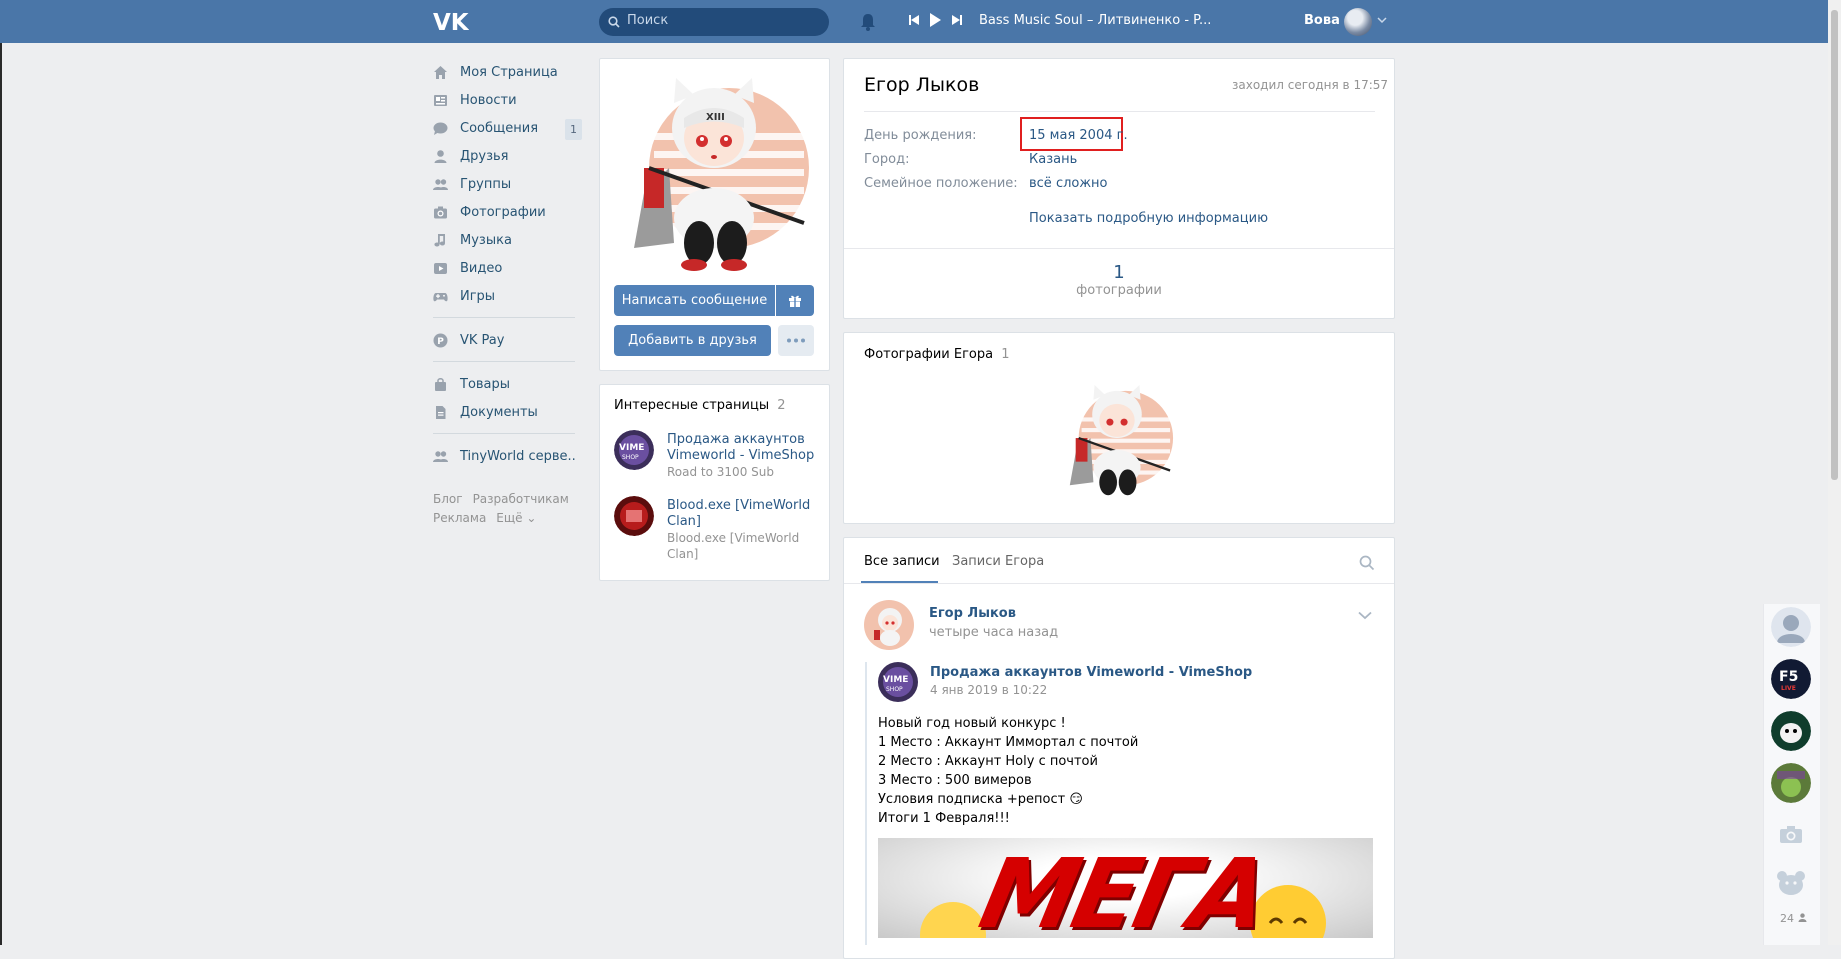 The height and width of the screenshot is (959, 1841). What do you see at coordinates (868, 22) in the screenshot?
I see `bell-icon` at bounding box center [868, 22].